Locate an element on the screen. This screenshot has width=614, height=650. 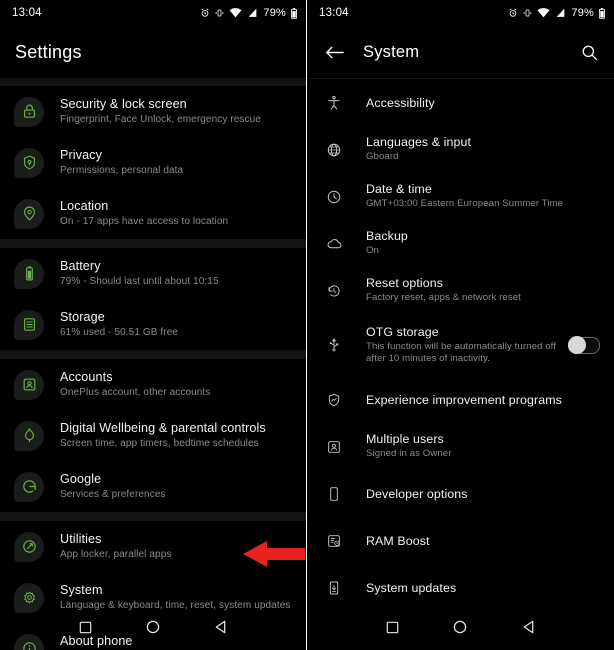
system-item-developer-options: Developer options is located at coordinates (460, 493).